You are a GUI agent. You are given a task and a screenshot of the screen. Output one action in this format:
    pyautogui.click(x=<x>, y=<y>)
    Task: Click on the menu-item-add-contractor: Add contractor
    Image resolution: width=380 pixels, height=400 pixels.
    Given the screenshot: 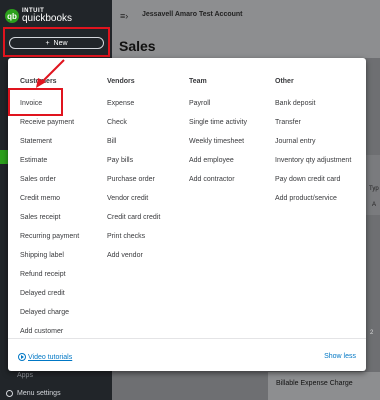 What is the action you would take?
    pyautogui.click(x=218, y=183)
    